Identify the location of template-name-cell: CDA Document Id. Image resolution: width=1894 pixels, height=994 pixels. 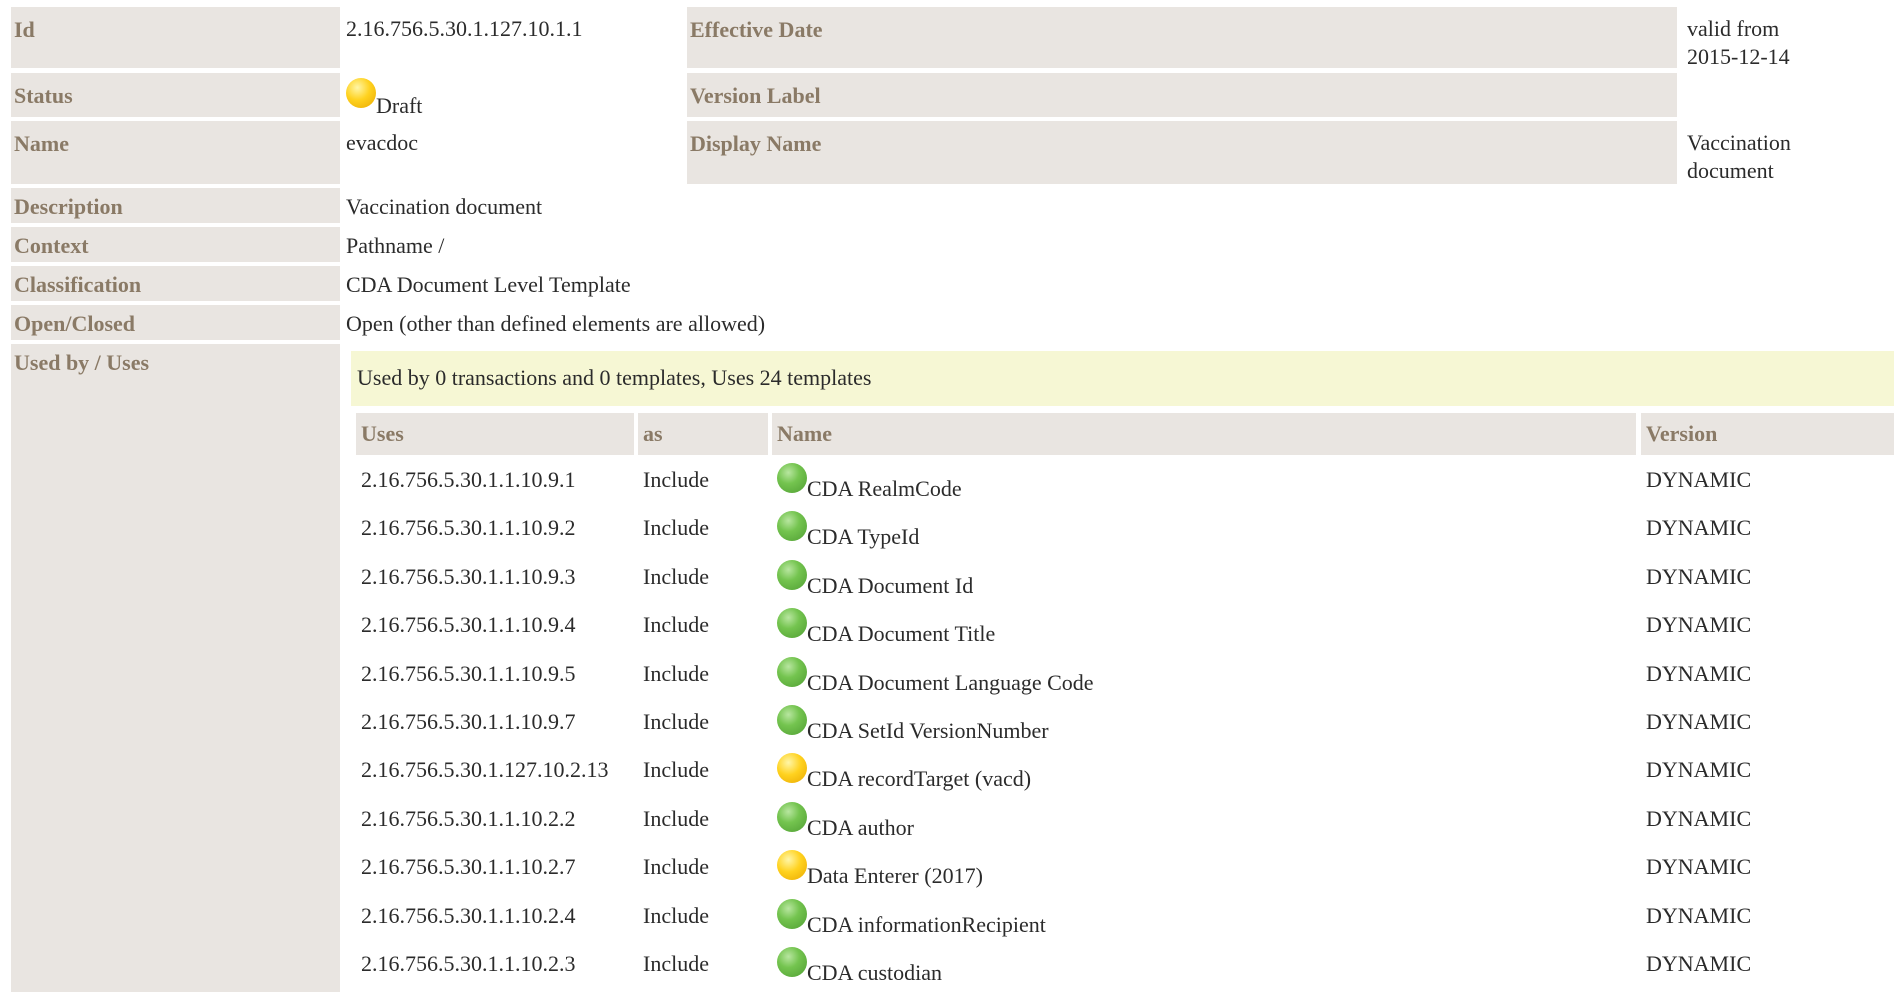
(875, 581).